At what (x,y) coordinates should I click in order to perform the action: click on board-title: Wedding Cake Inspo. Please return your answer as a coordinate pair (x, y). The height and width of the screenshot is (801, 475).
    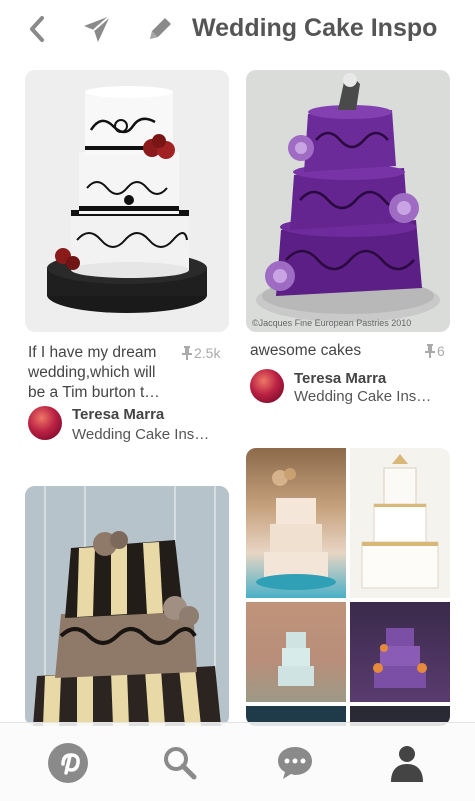
    Looking at the image, I should click on (315, 28).